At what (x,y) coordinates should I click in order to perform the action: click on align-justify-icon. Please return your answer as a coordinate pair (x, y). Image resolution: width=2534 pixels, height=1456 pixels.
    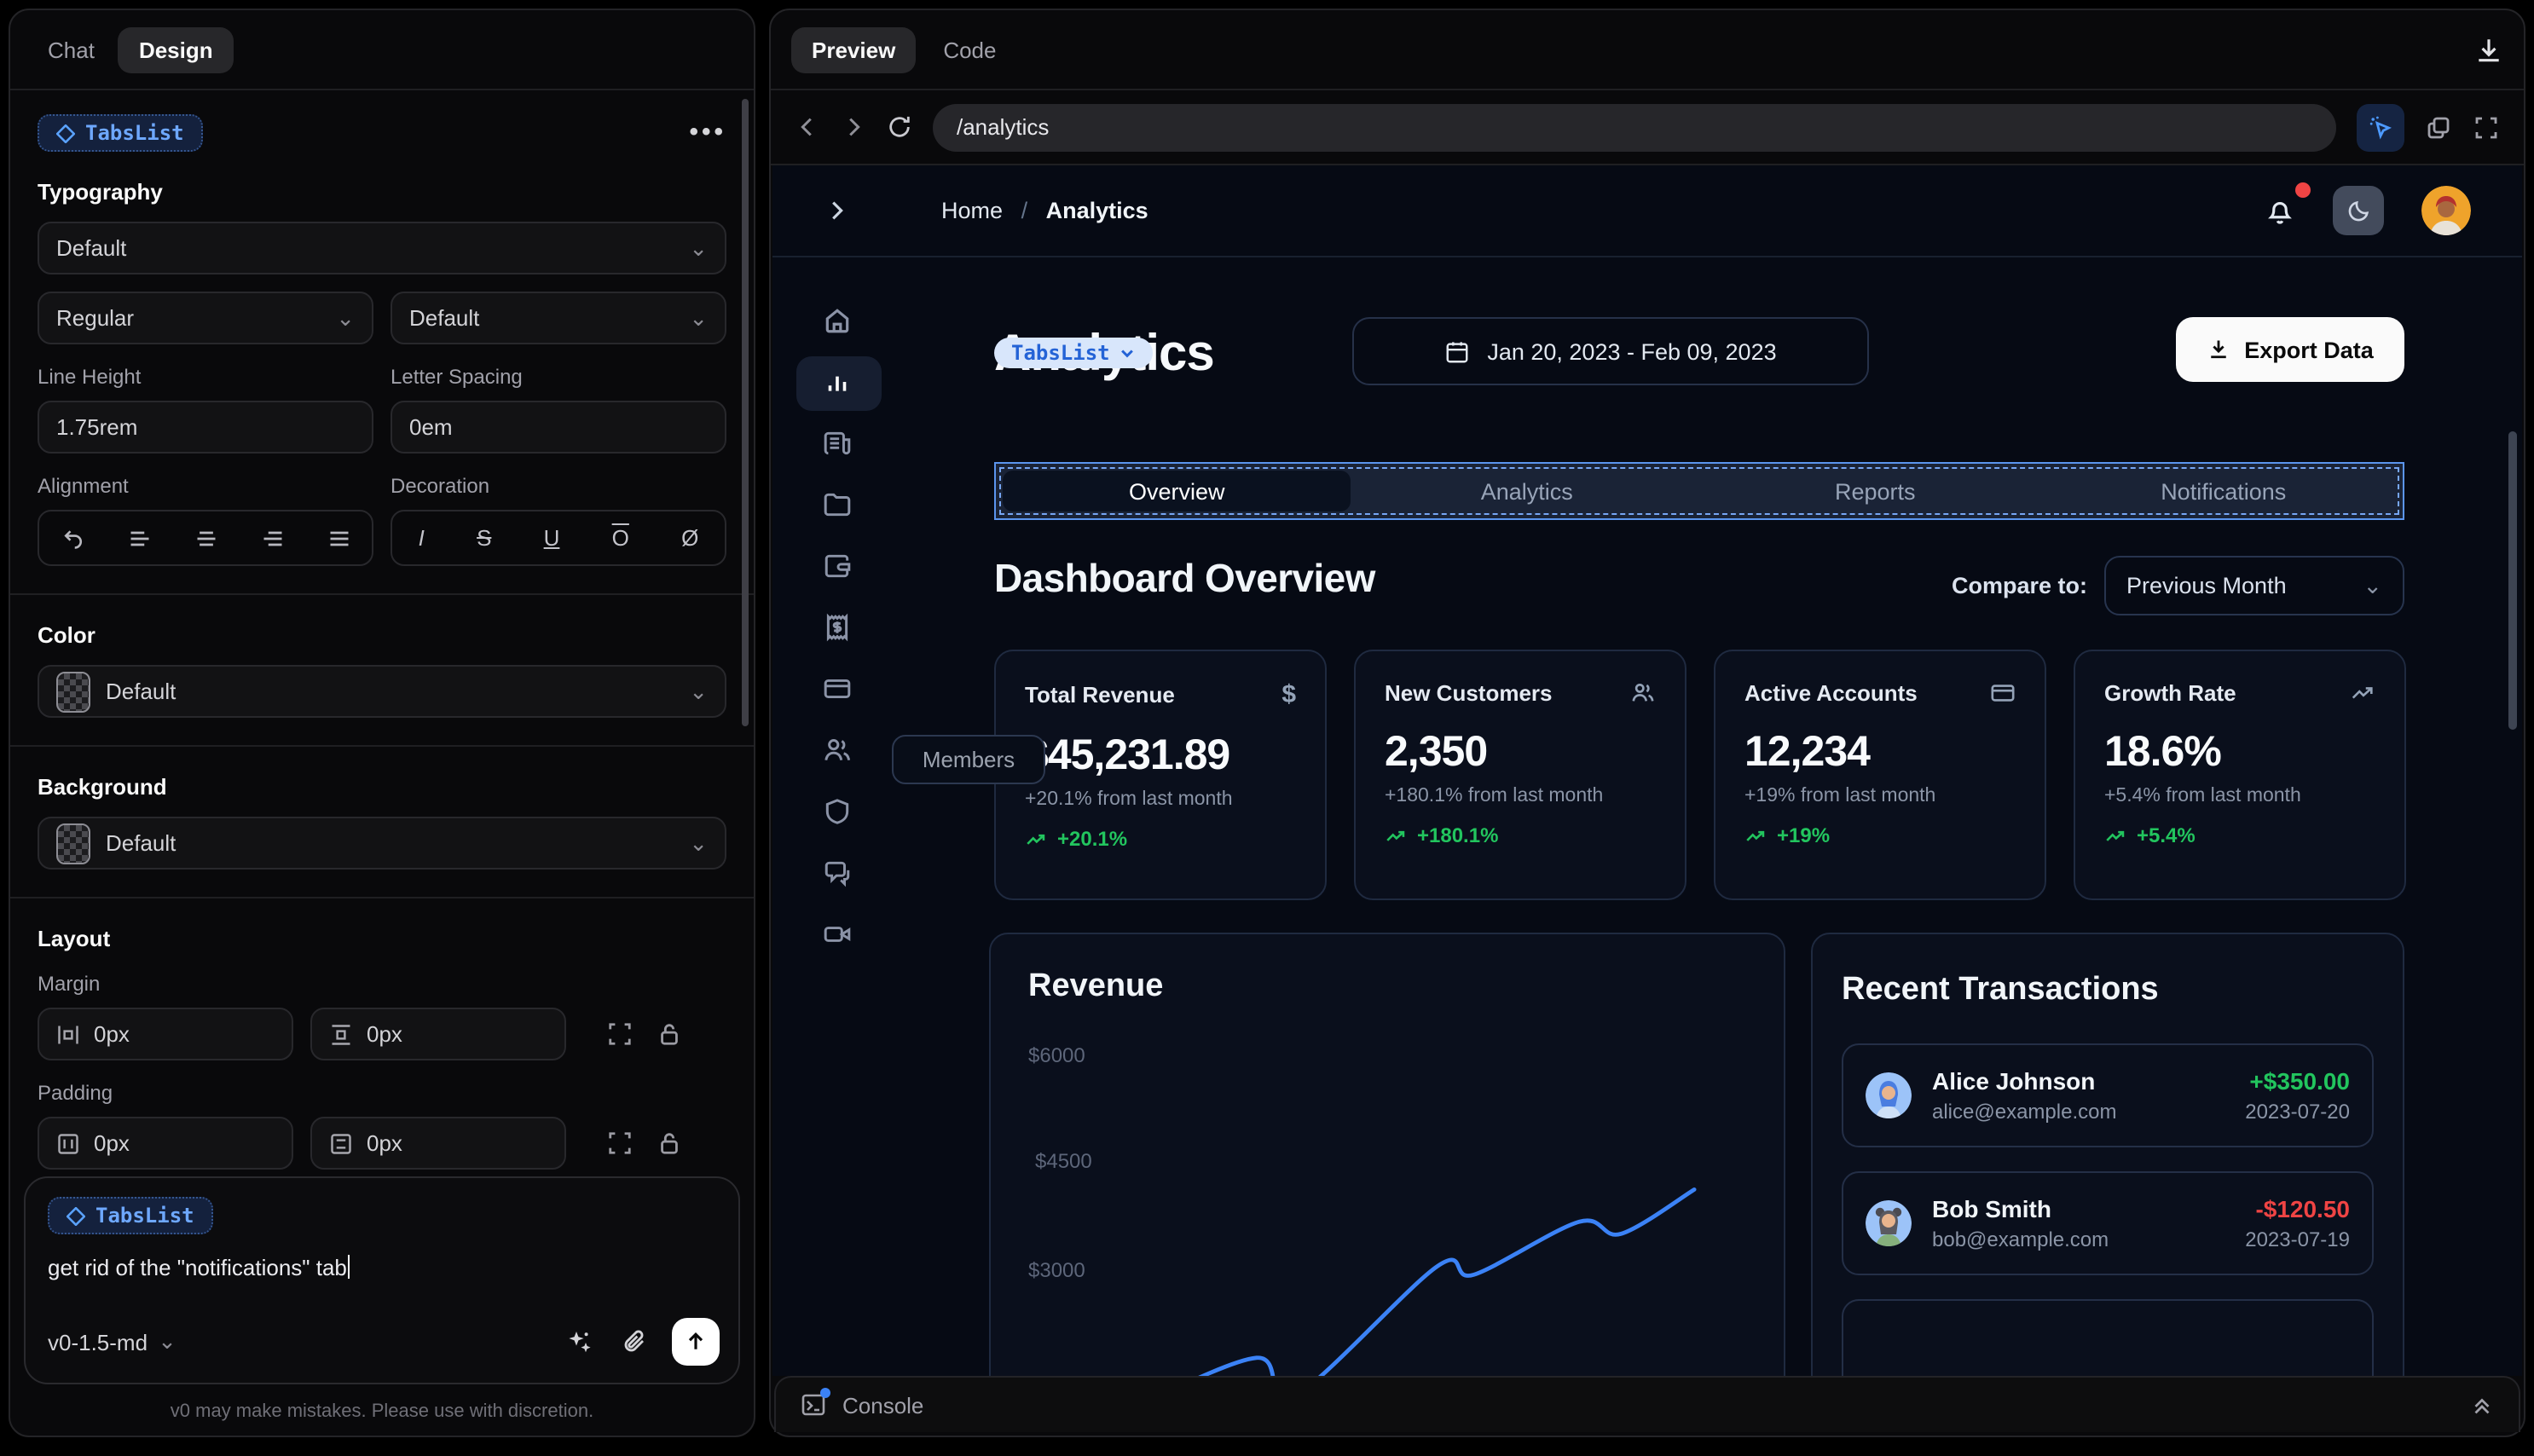
    Looking at the image, I should click on (338, 538).